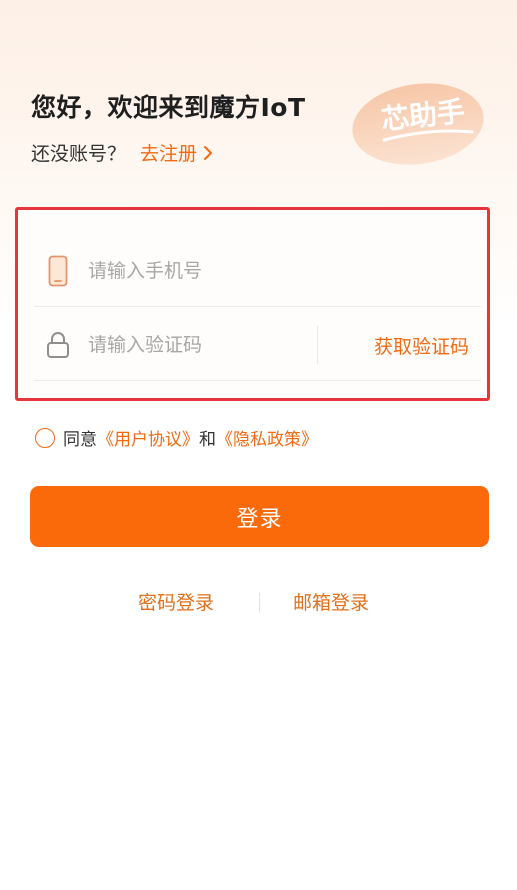 The image size is (517, 890). Describe the element at coordinates (148, 437) in the screenshot. I see `user-agreement-link: 《用户协议》` at that location.